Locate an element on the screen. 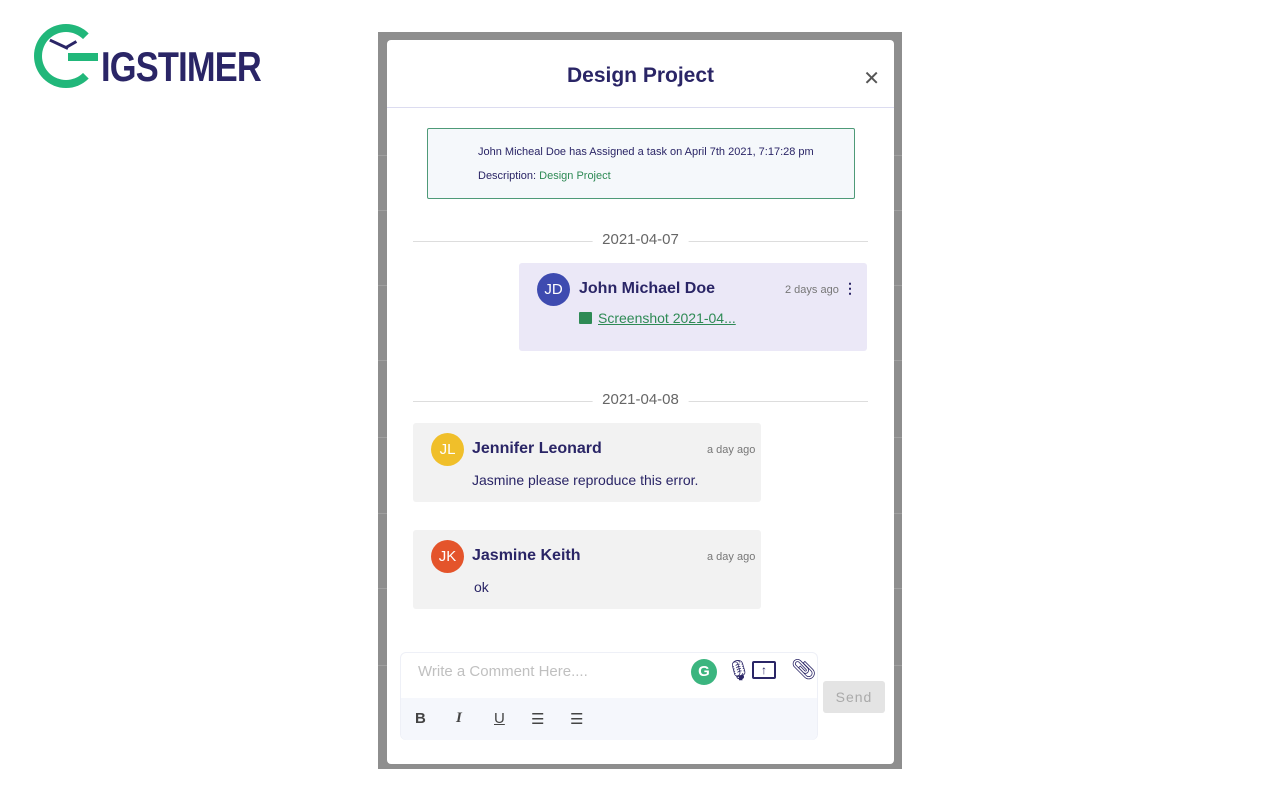  more-options-icon: ⋮ is located at coordinates (850, 288).